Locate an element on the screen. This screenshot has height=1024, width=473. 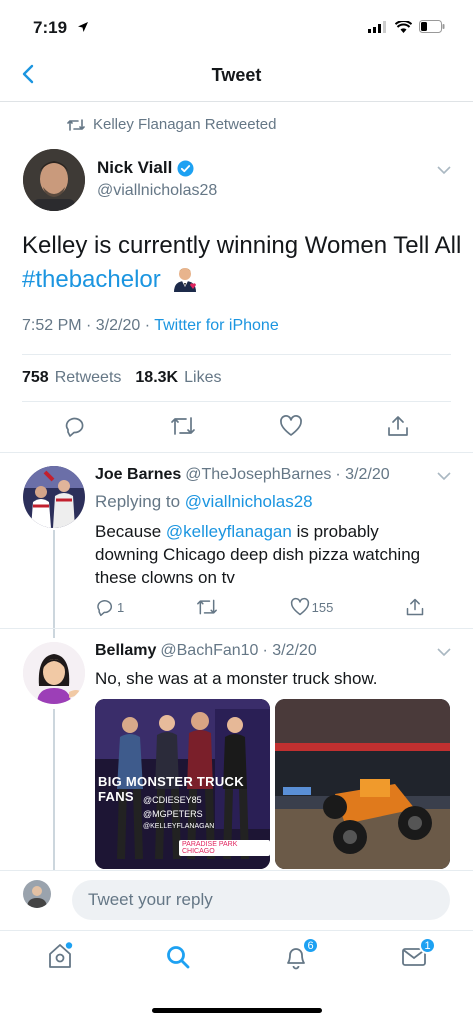
photo-tag: @CDIESEY85 is located at coordinates (172, 800).